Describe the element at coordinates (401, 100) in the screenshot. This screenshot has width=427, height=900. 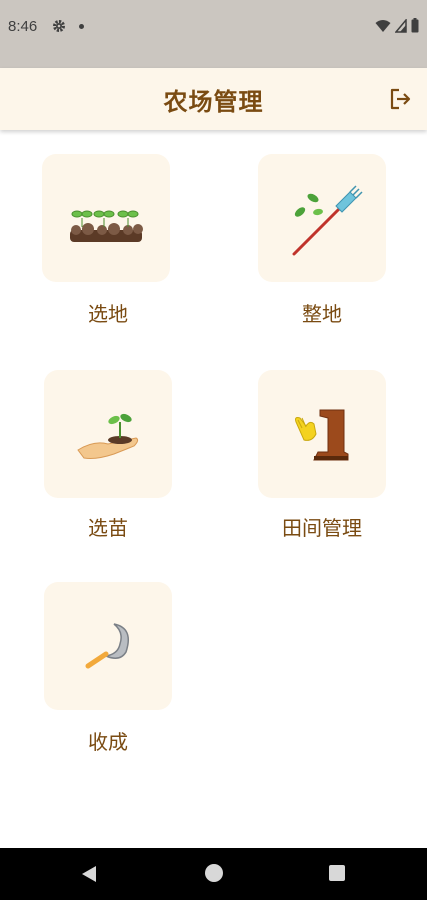
I see `logout-icon` at that location.